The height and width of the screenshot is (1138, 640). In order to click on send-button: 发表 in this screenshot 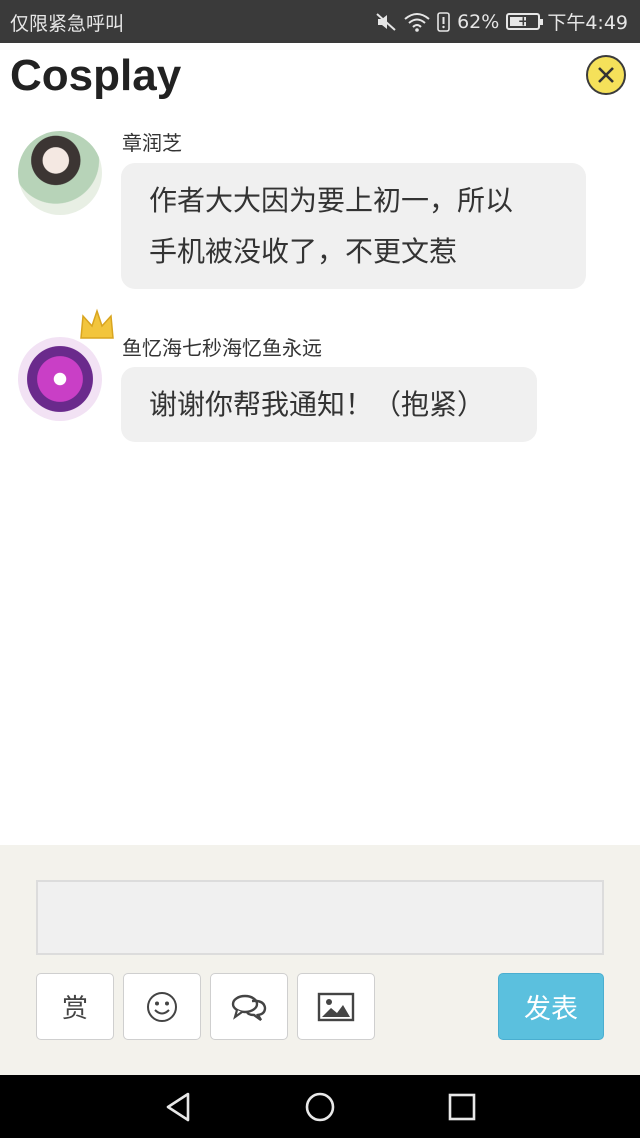, I will do `click(551, 1006)`.